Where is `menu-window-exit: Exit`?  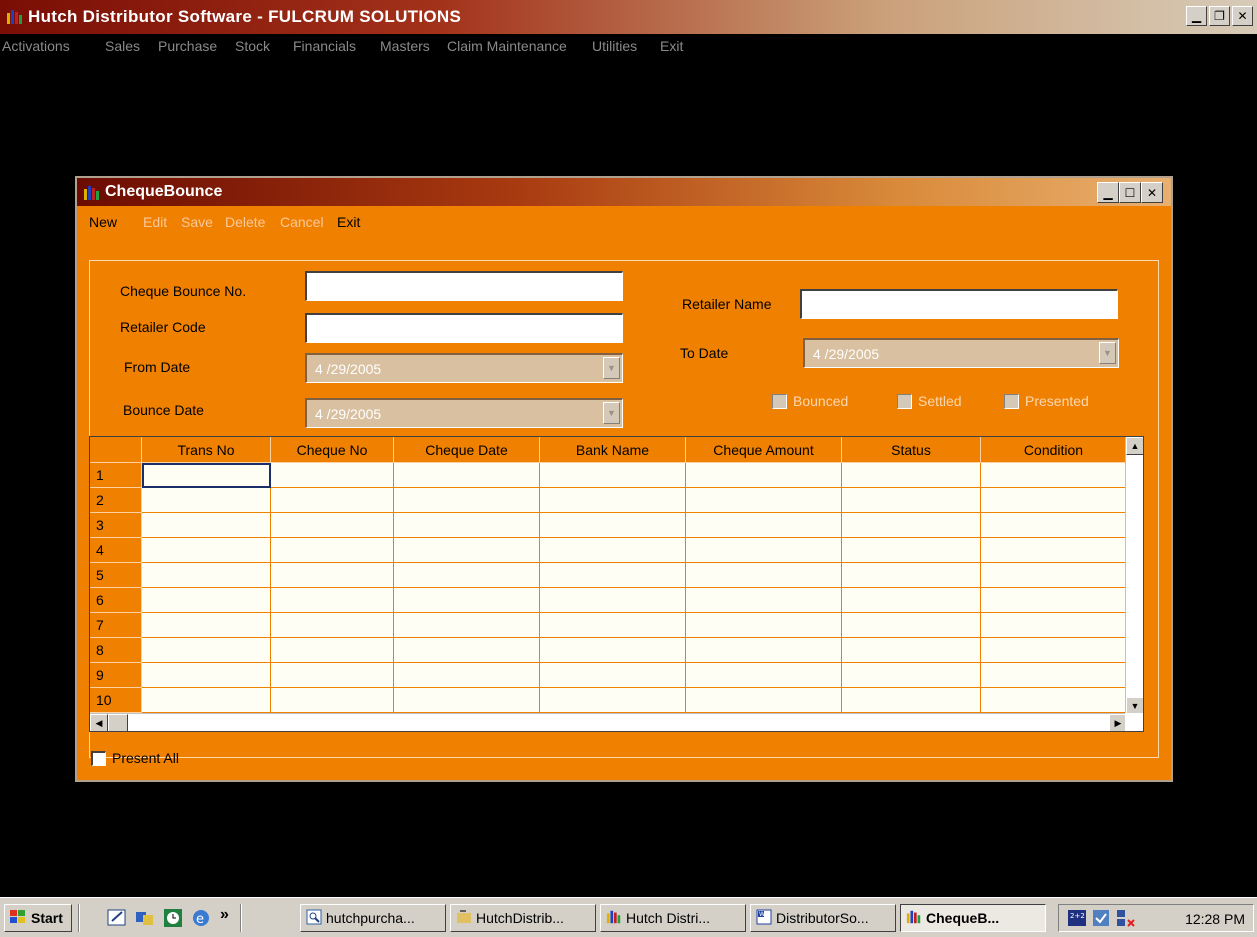 menu-window-exit: Exit is located at coordinates (348, 222).